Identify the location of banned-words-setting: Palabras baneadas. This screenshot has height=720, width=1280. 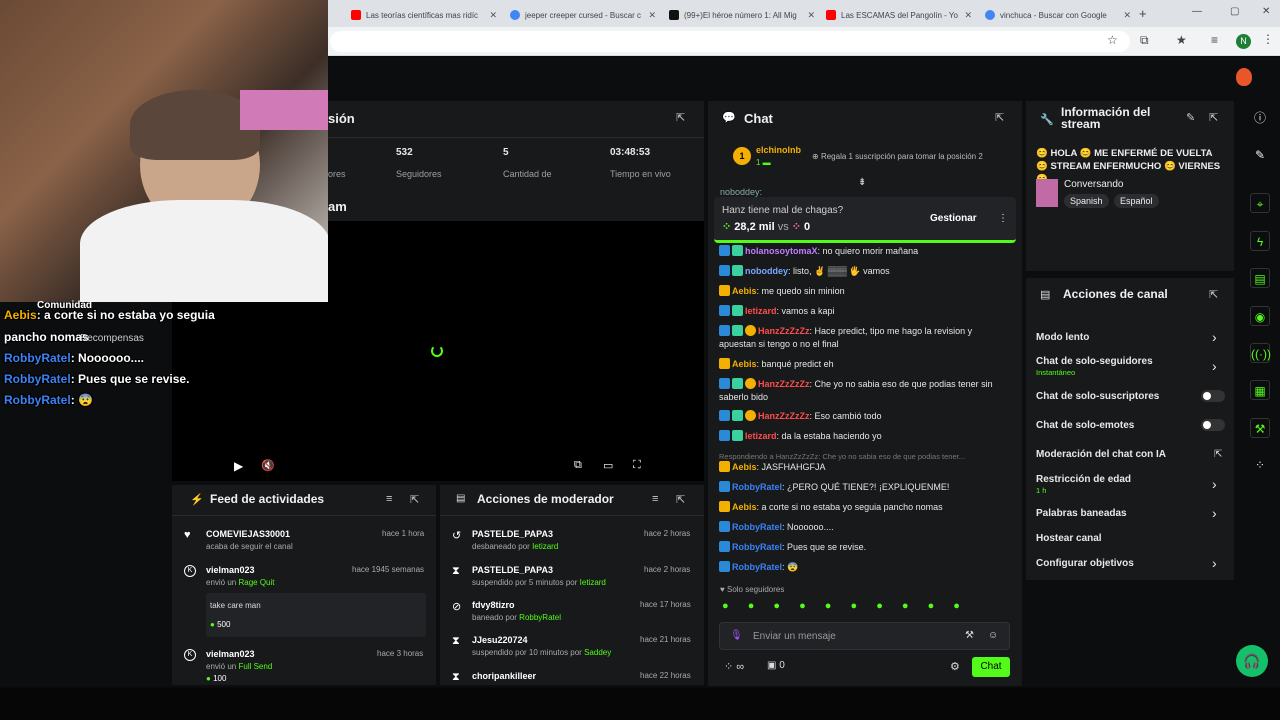
(1081, 513).